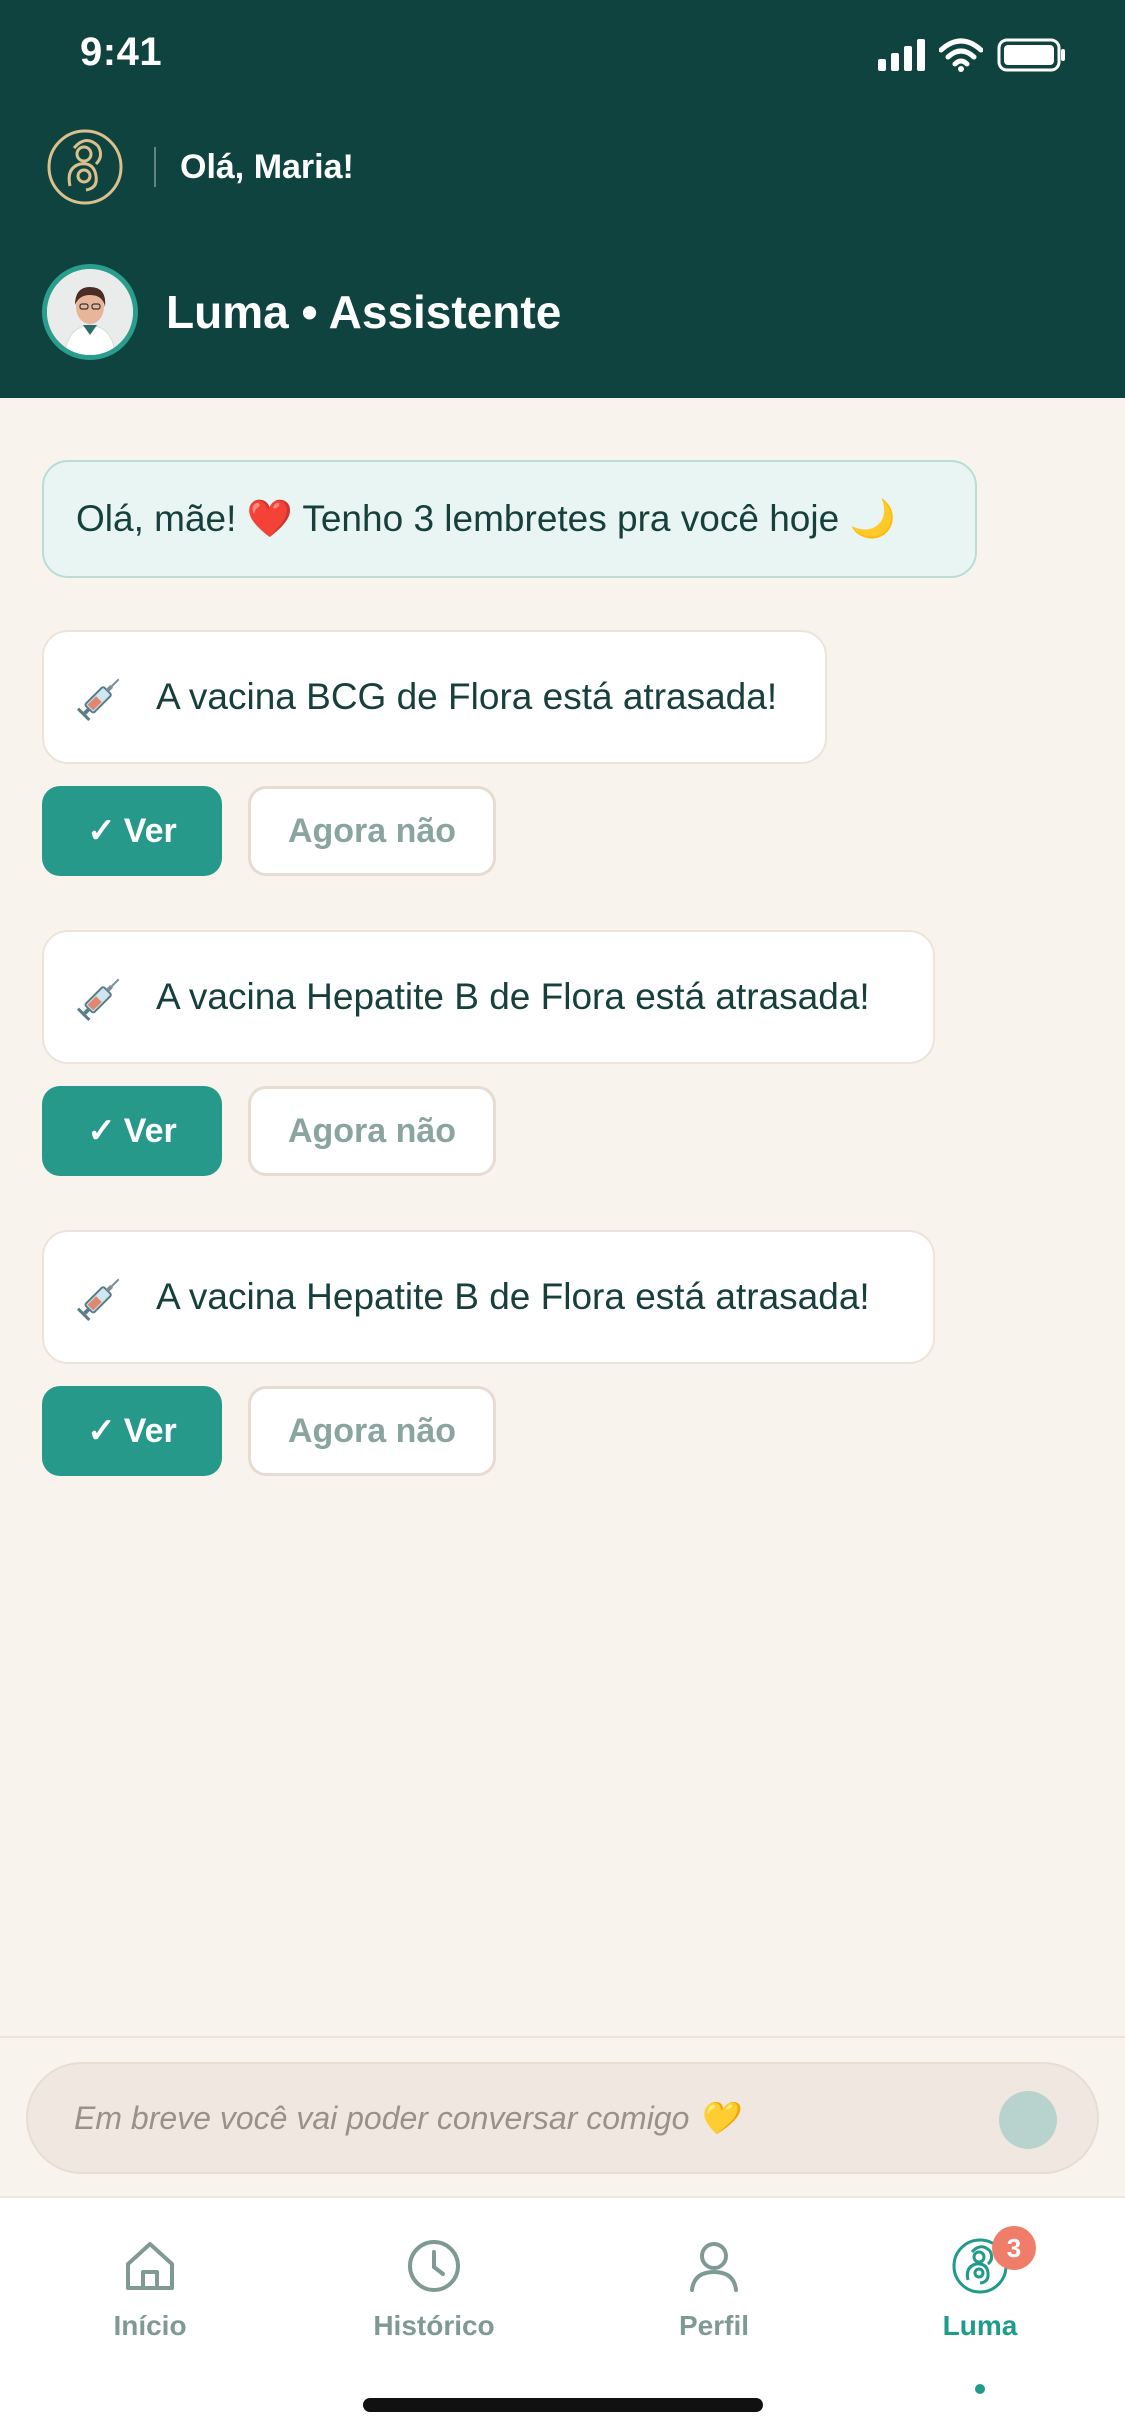 Image resolution: width=1125 pixels, height=2436 pixels. Describe the element at coordinates (563, 2405) in the screenshot. I see `home-indicator` at that location.